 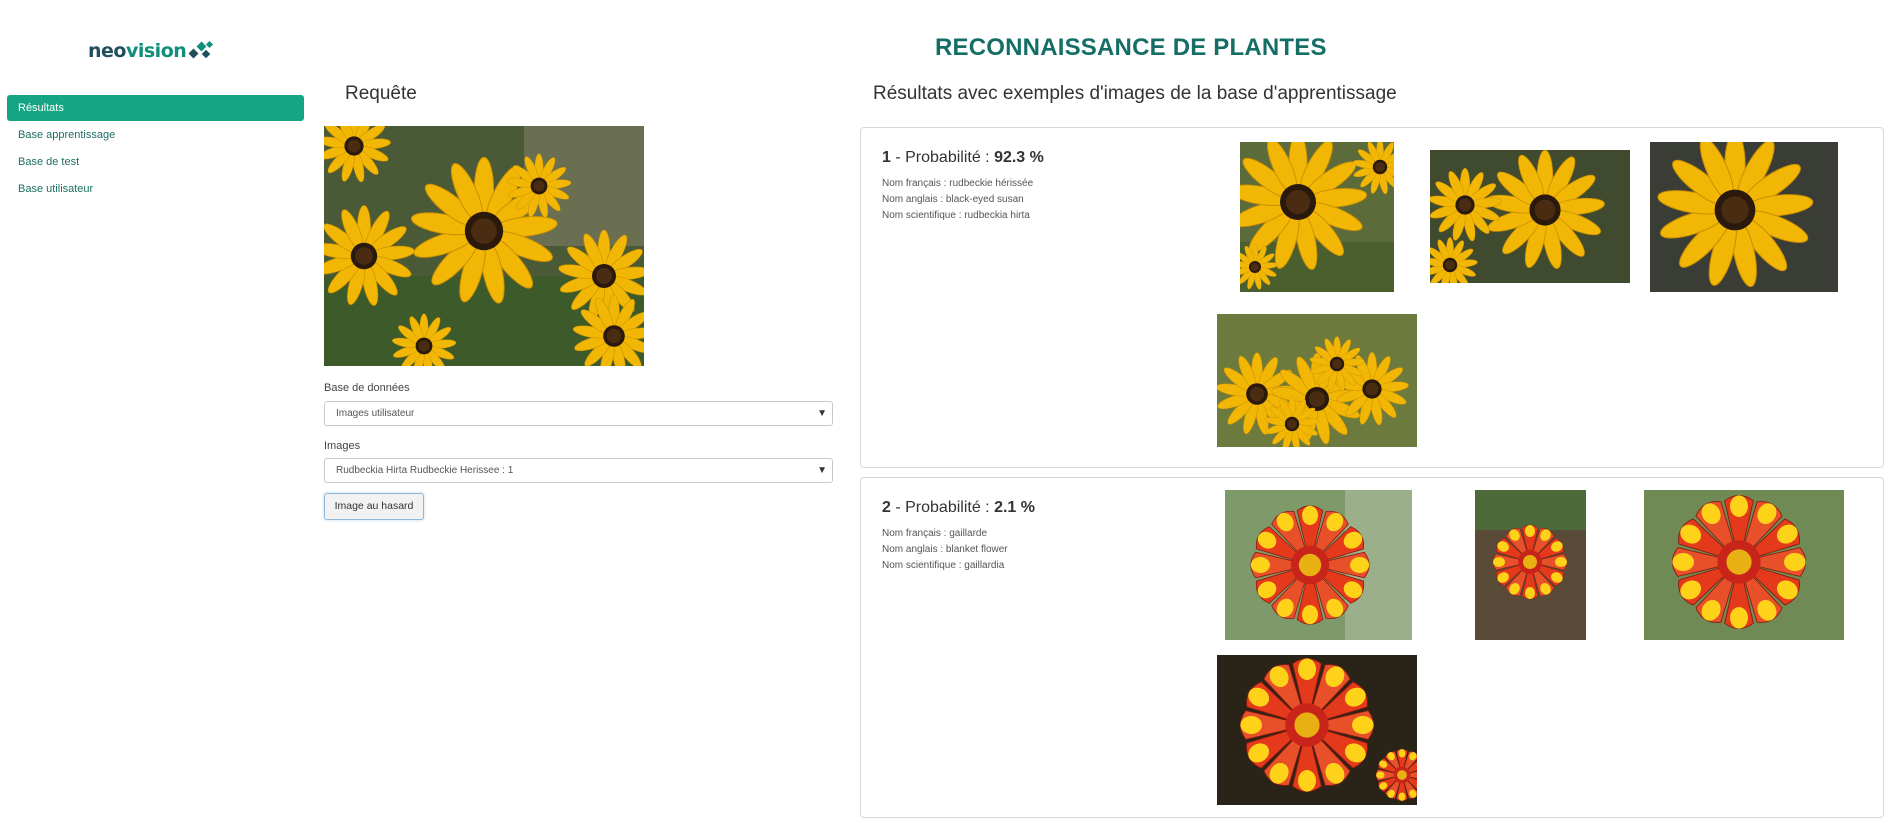 I want to click on page-title: RECONNAISSANCE DE PLANTES, so click(x=1131, y=47).